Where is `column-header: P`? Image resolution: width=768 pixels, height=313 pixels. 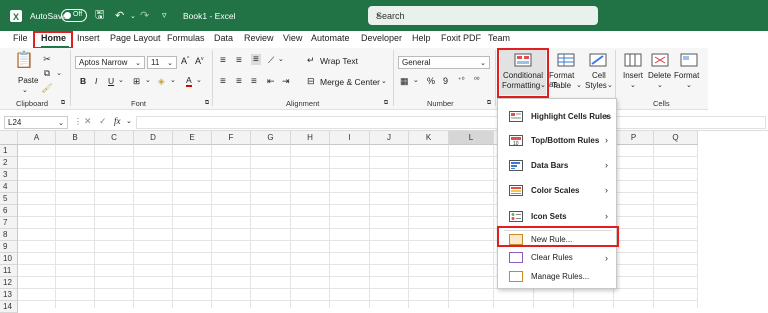
column-header: P is located at coordinates (634, 138).